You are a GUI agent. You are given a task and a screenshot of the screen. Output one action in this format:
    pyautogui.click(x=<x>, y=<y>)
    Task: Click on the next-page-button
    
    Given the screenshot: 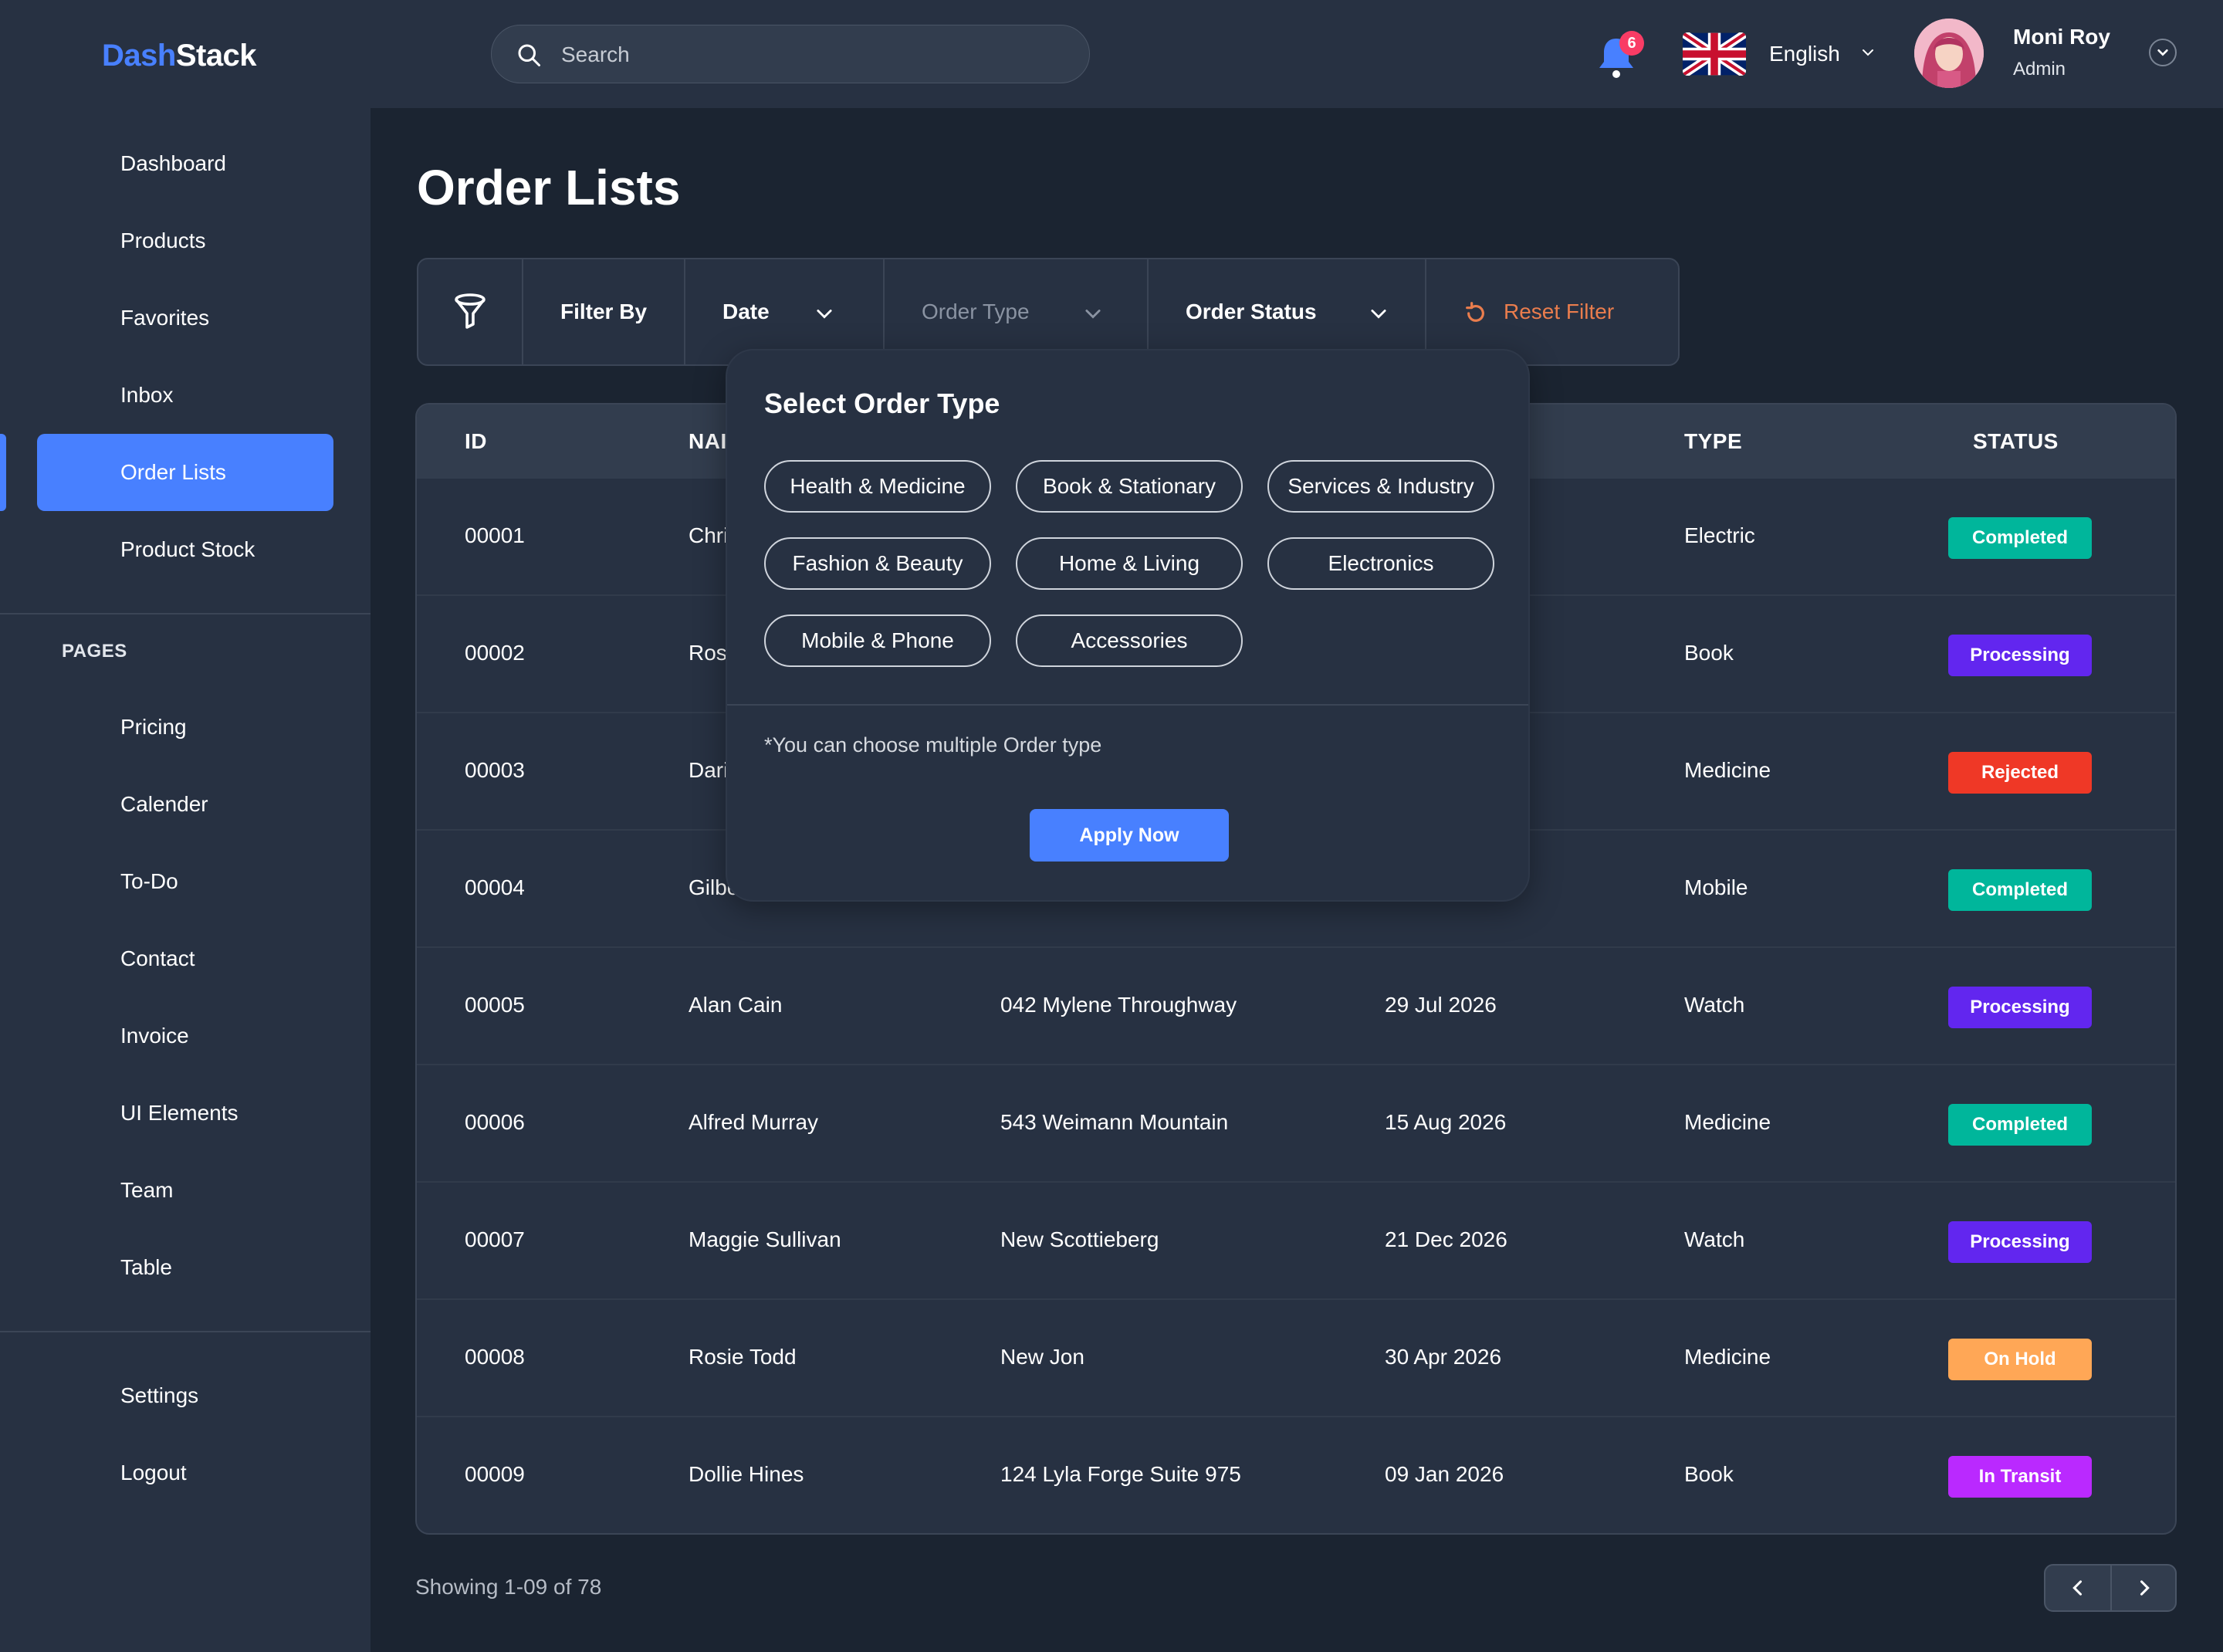 What is the action you would take?
    pyautogui.click(x=2144, y=1588)
    